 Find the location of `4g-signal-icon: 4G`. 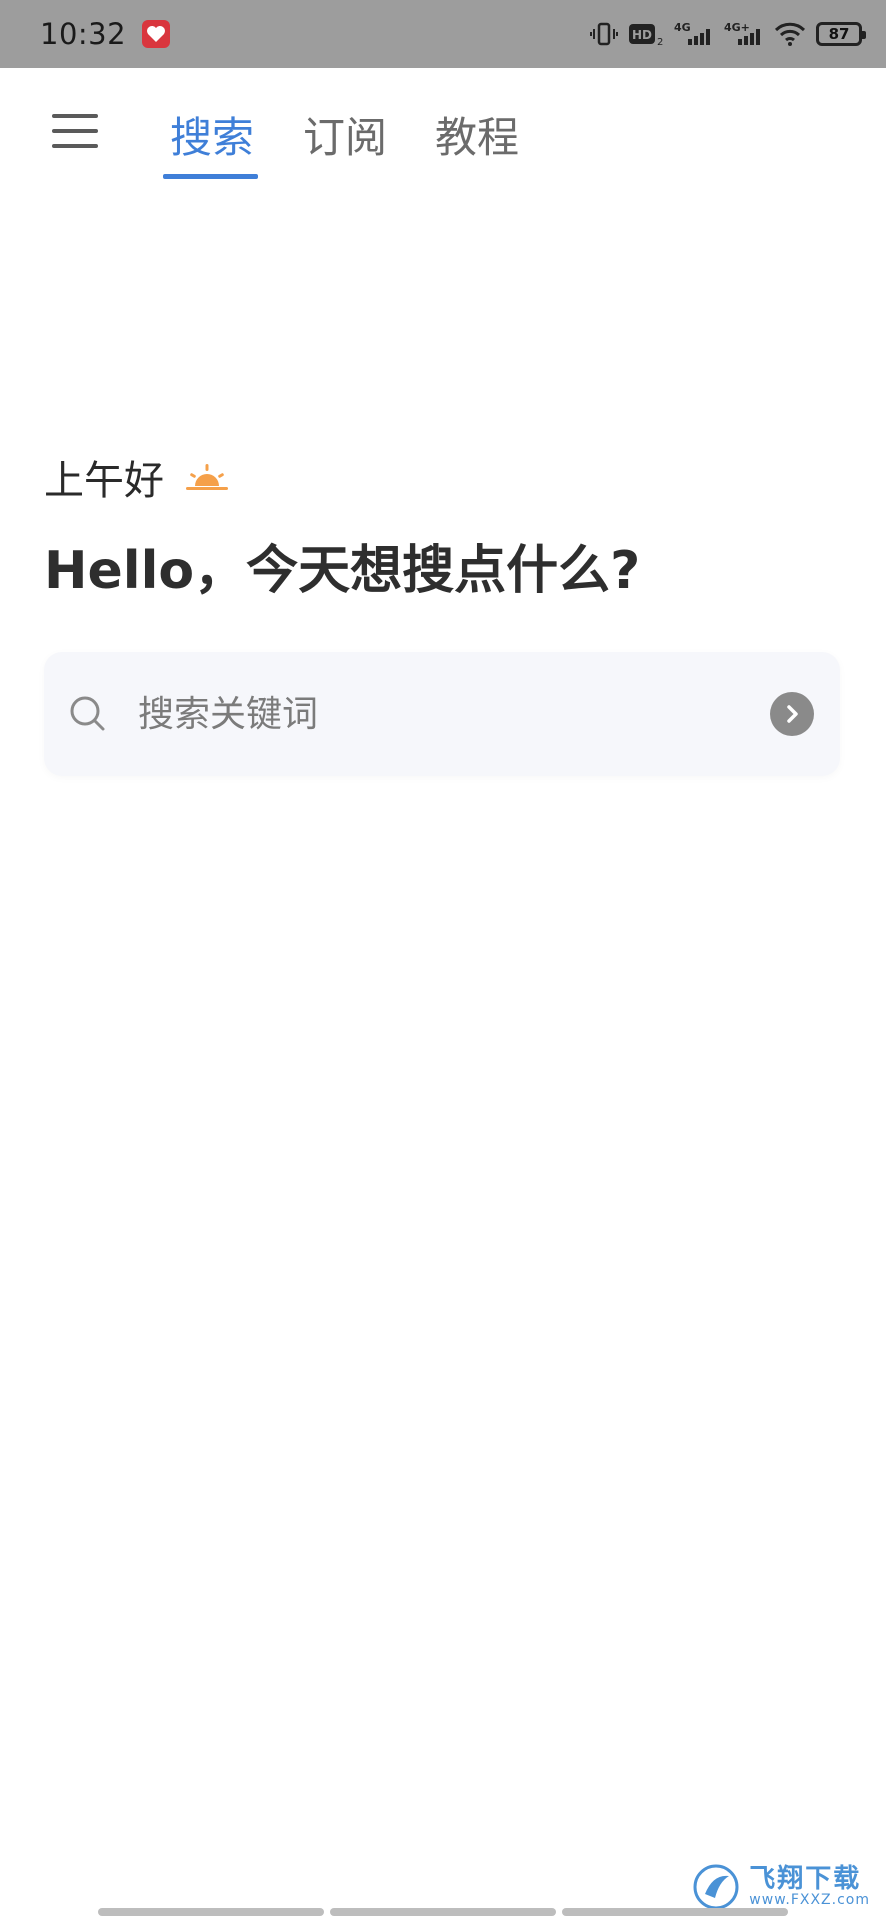

4g-signal-icon: 4G is located at coordinates (694, 34).